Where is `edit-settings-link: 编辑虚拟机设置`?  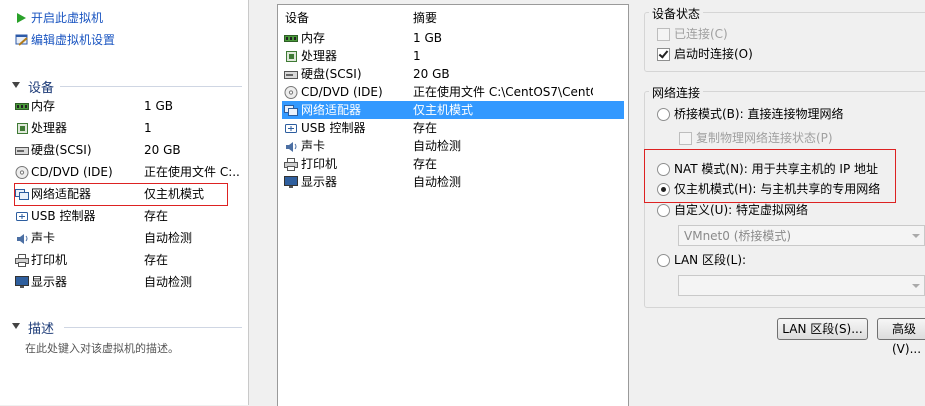 edit-settings-link: 编辑虚拟机设置 is located at coordinates (65, 40).